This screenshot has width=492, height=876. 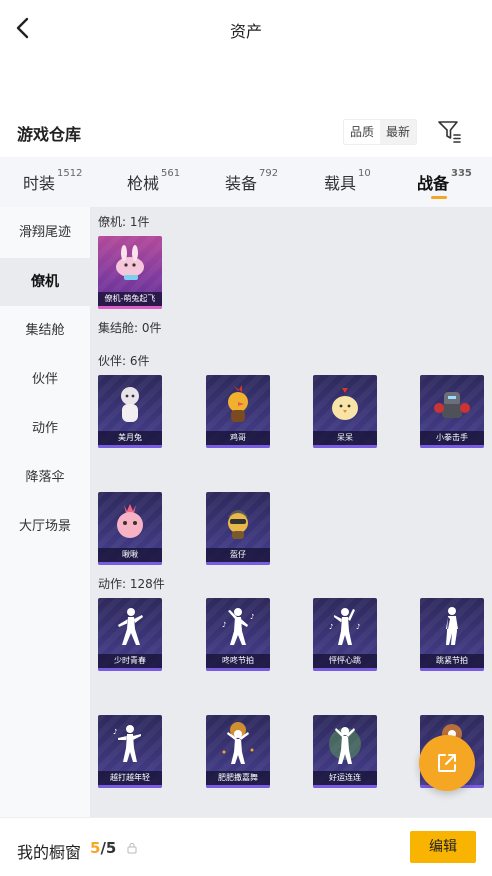 What do you see at coordinates (238, 521) in the screenshot?
I see `helmet-kid-image` at bounding box center [238, 521].